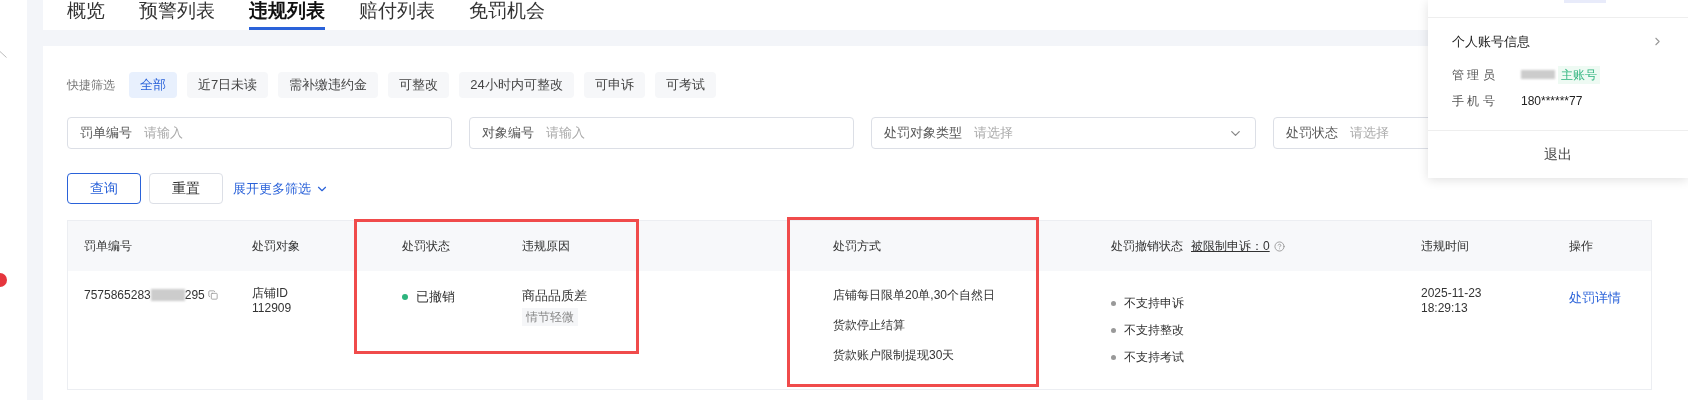 The image size is (1688, 400). Describe the element at coordinates (153, 85) in the screenshot. I see `filter-chip: 全部` at that location.